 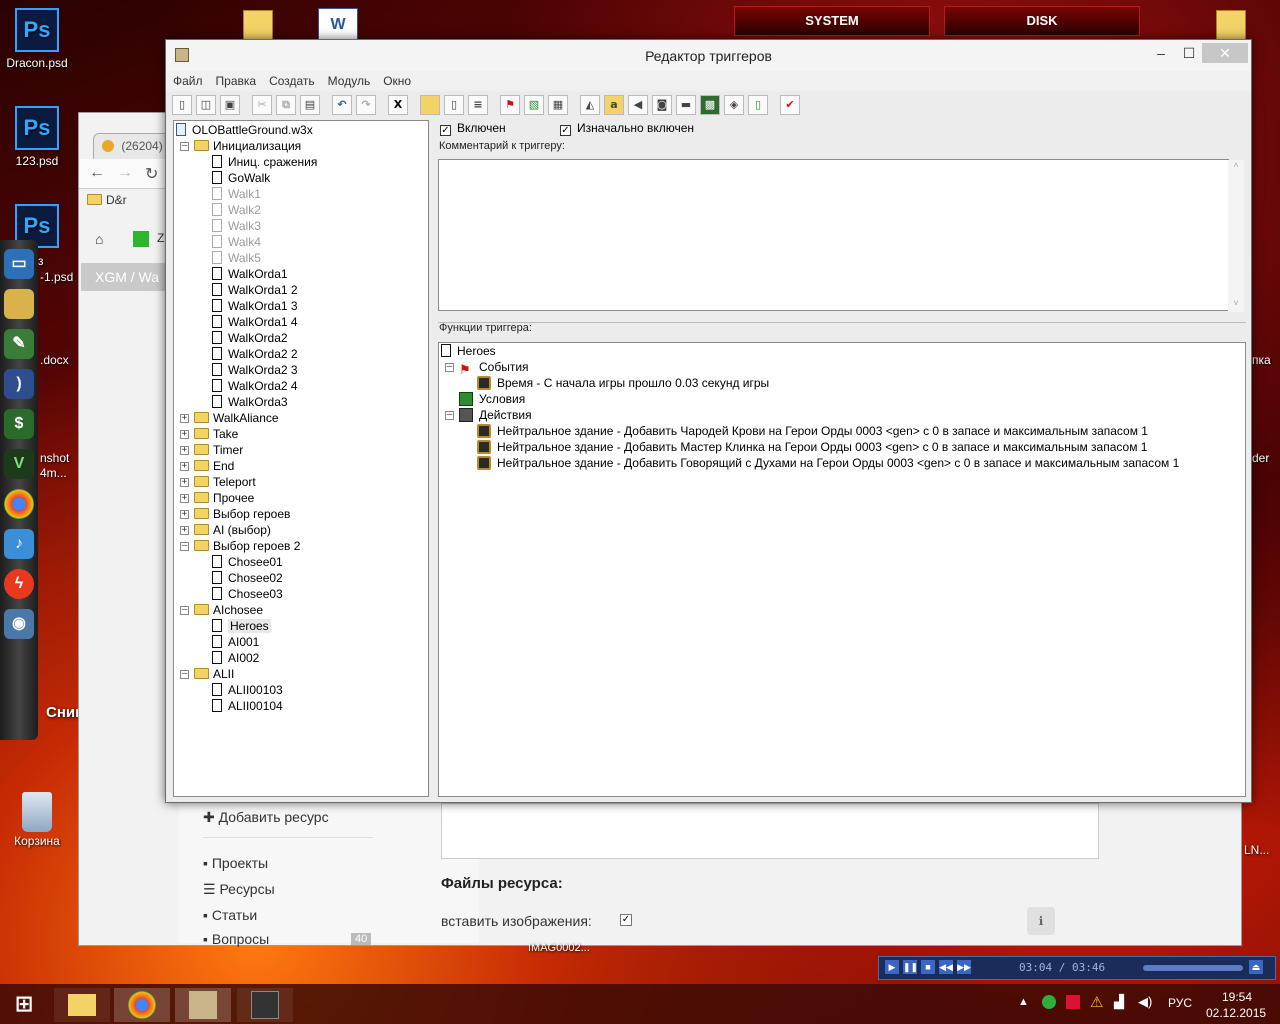 What do you see at coordinates (892, 967) in the screenshot?
I see `play-icon: ▶` at bounding box center [892, 967].